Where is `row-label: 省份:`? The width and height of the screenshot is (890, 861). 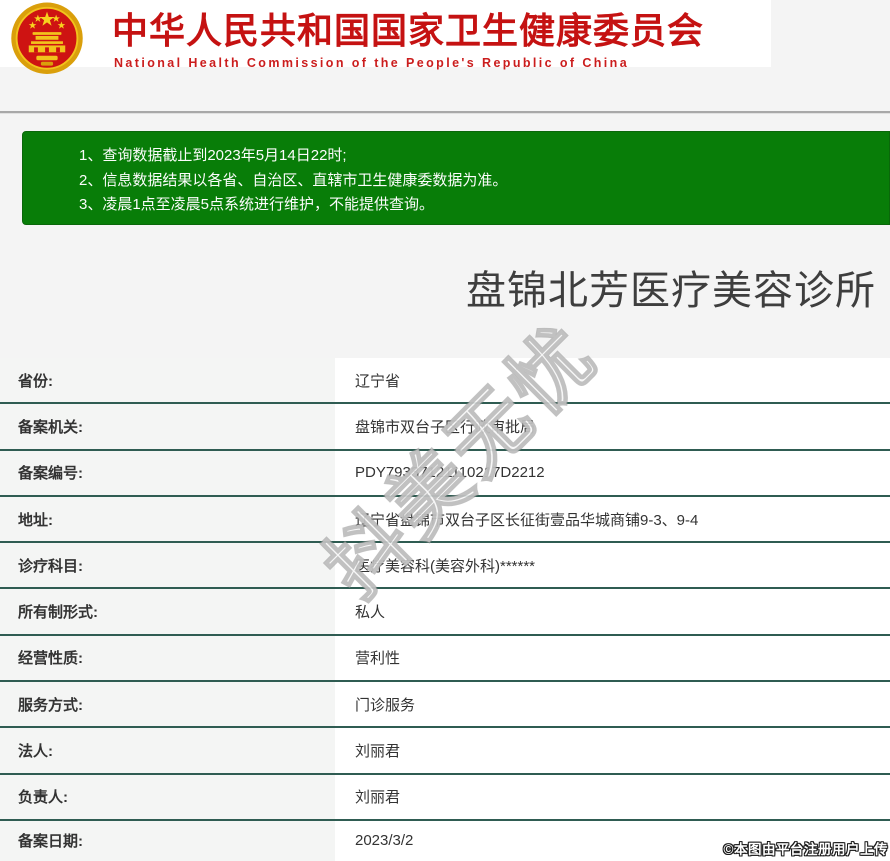
row-label: 省份: is located at coordinates (167, 380).